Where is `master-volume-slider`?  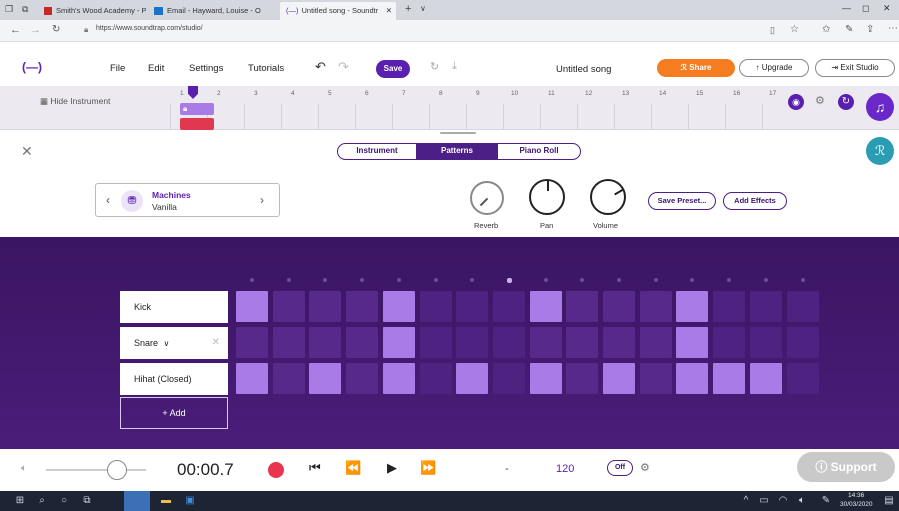
master-volume-slider is located at coordinates (117, 470).